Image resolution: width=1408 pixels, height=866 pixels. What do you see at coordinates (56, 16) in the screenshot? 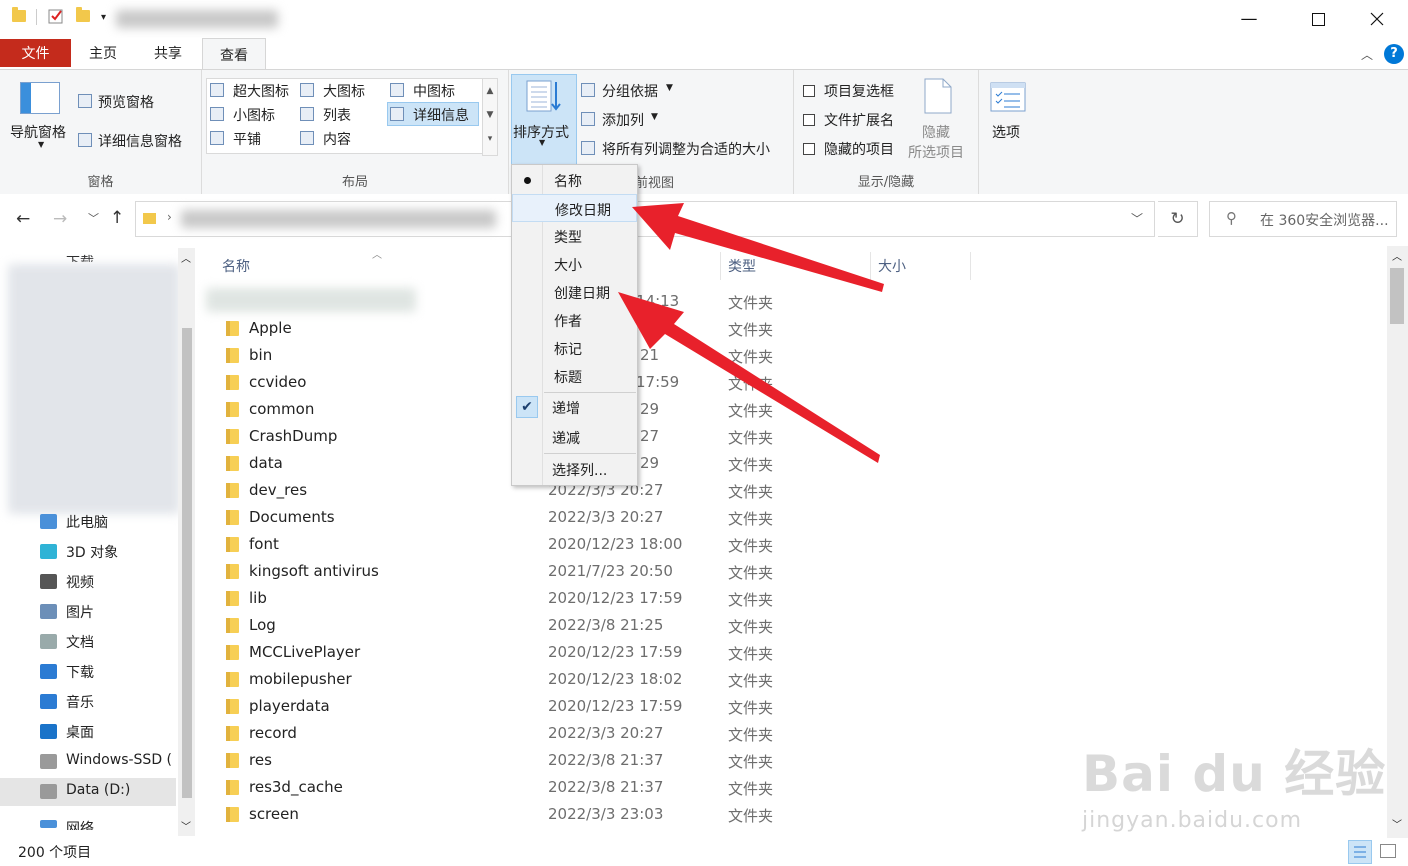
I see `properties-icon` at bounding box center [56, 16].